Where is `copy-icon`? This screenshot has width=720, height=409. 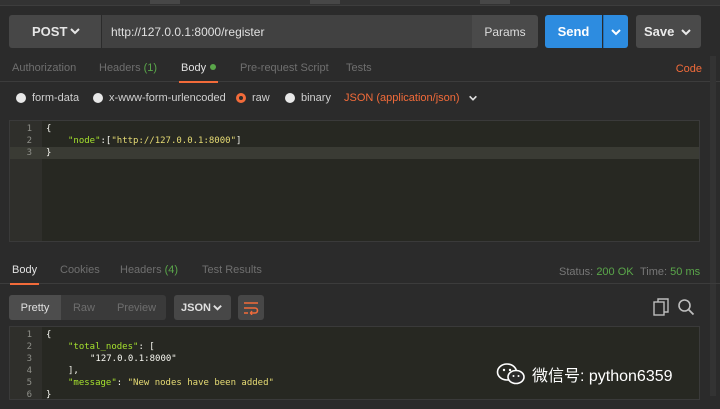 copy-icon is located at coordinates (661, 307).